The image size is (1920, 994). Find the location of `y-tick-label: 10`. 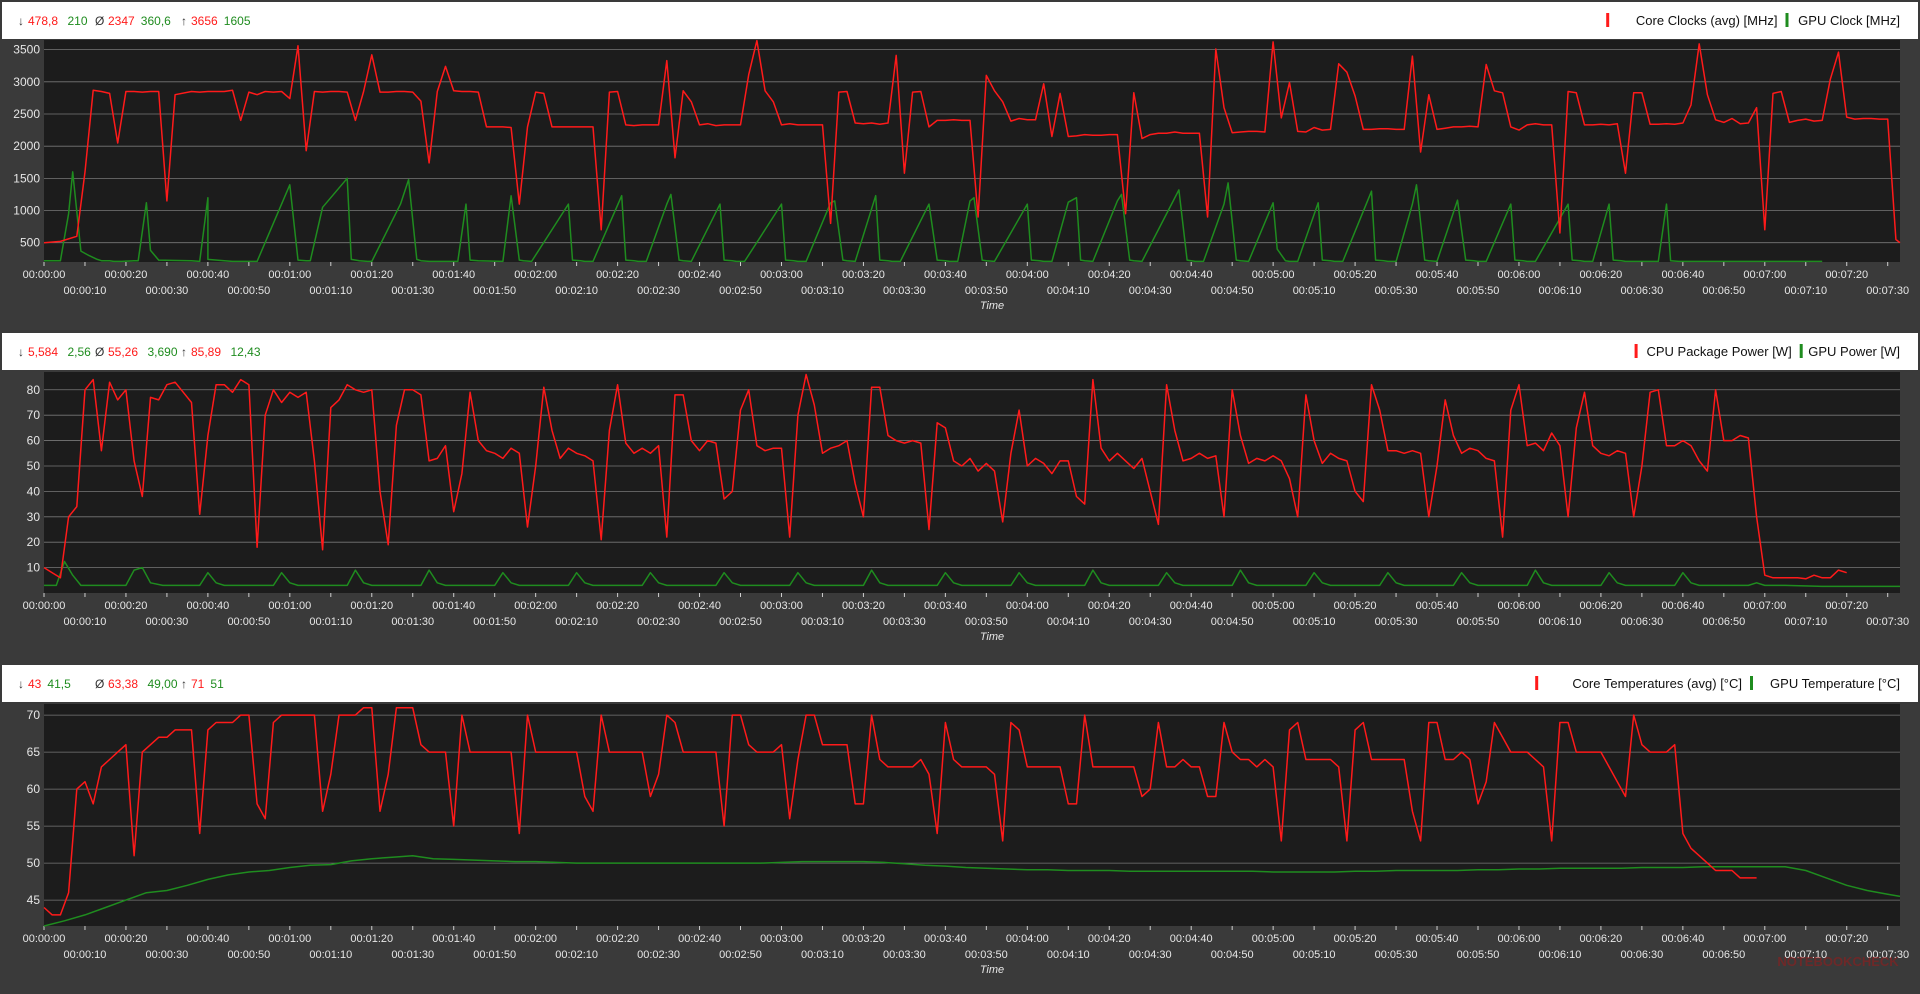

y-tick-label: 10 is located at coordinates (34, 568).